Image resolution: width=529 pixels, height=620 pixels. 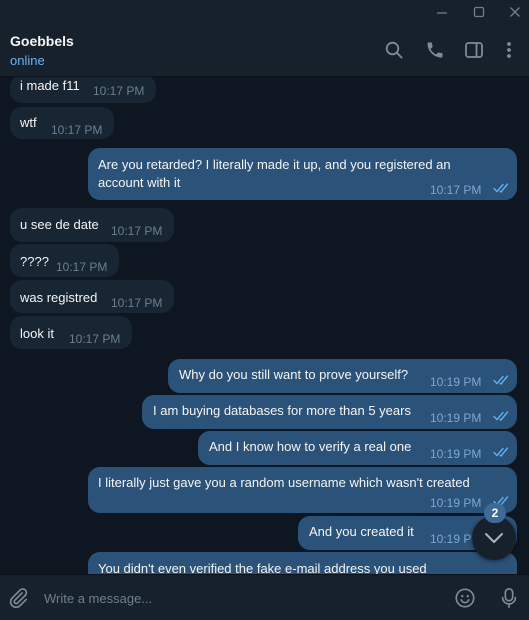 What do you see at coordinates (494, 538) in the screenshot?
I see `chevron-down-icon` at bounding box center [494, 538].